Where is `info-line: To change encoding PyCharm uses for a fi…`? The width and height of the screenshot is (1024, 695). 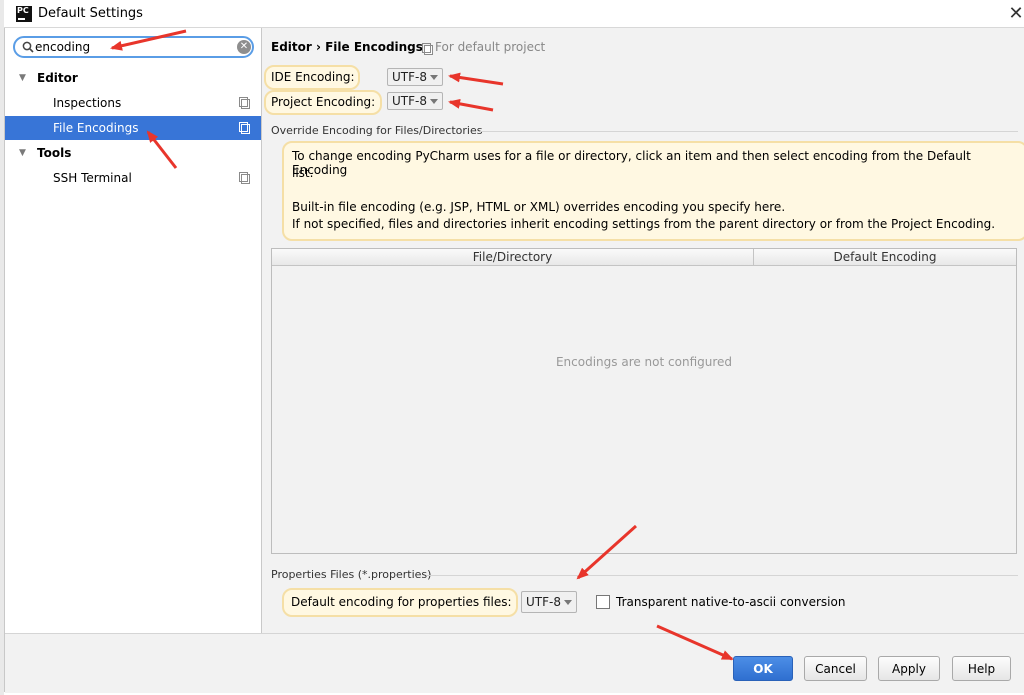 info-line: To change encoding PyCharm uses for a fi… is located at coordinates (631, 163).